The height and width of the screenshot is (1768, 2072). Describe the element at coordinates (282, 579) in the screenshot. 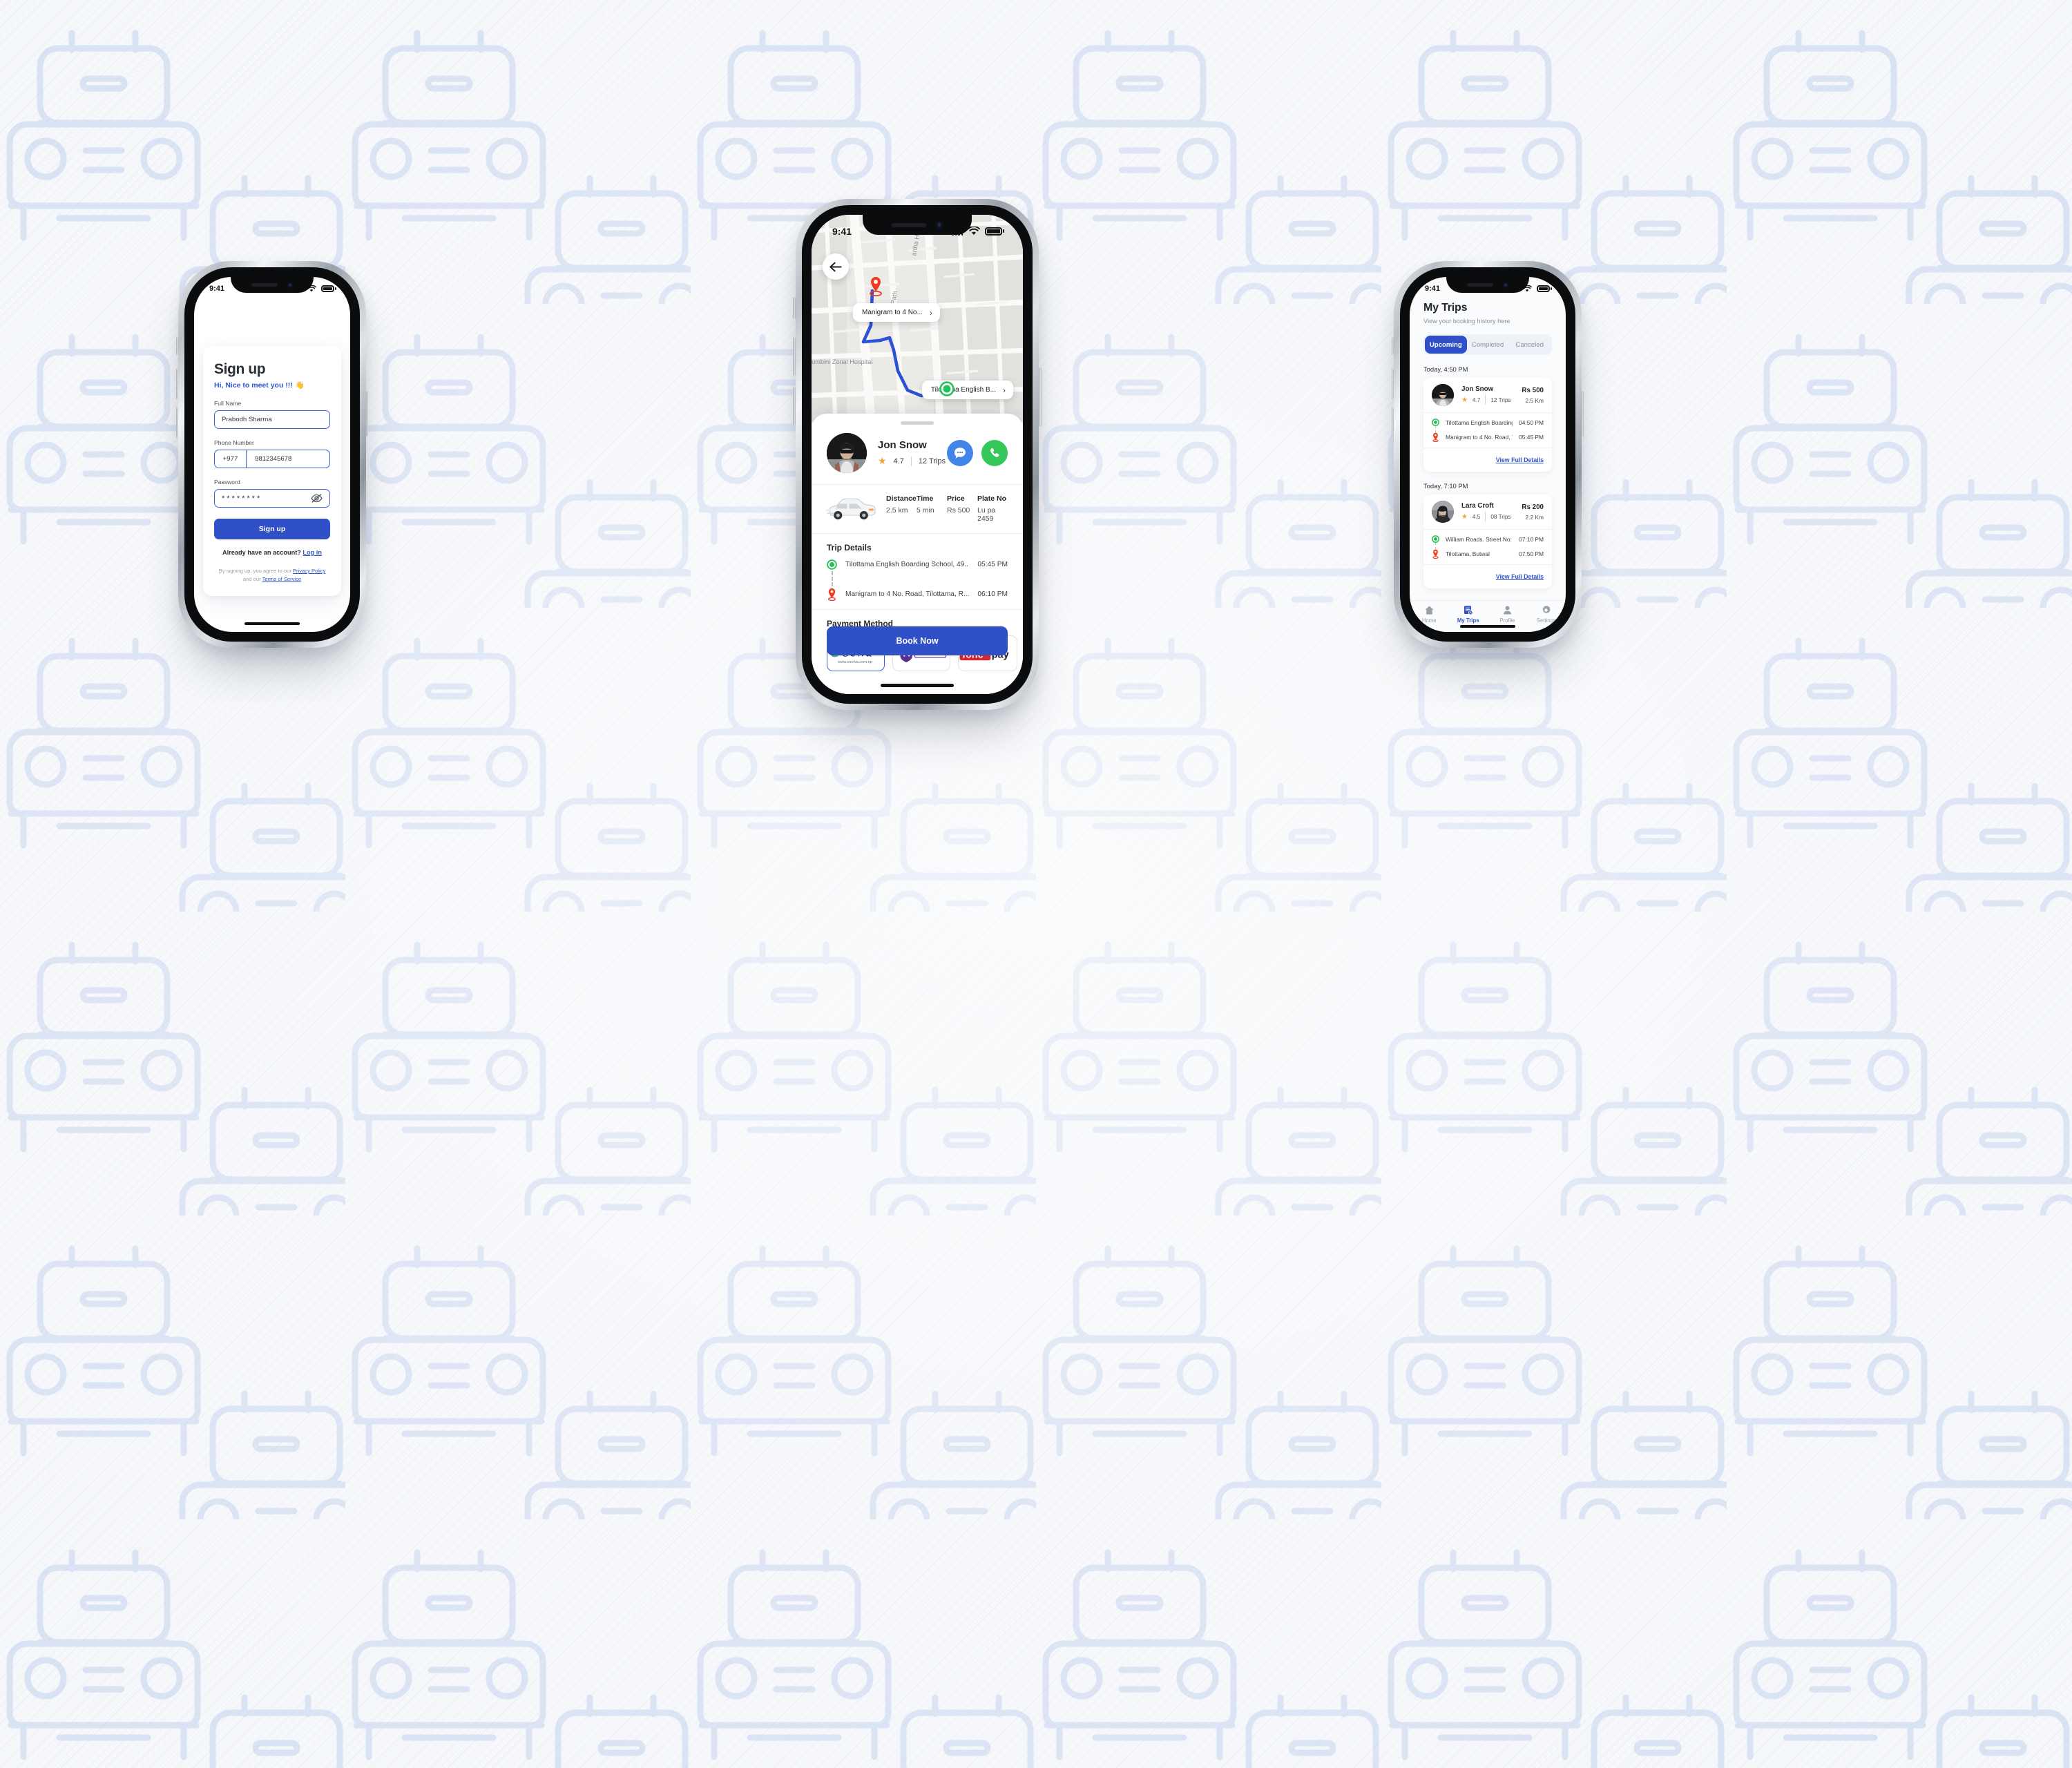

I see `terms-of-service-link: Terms of Service` at that location.